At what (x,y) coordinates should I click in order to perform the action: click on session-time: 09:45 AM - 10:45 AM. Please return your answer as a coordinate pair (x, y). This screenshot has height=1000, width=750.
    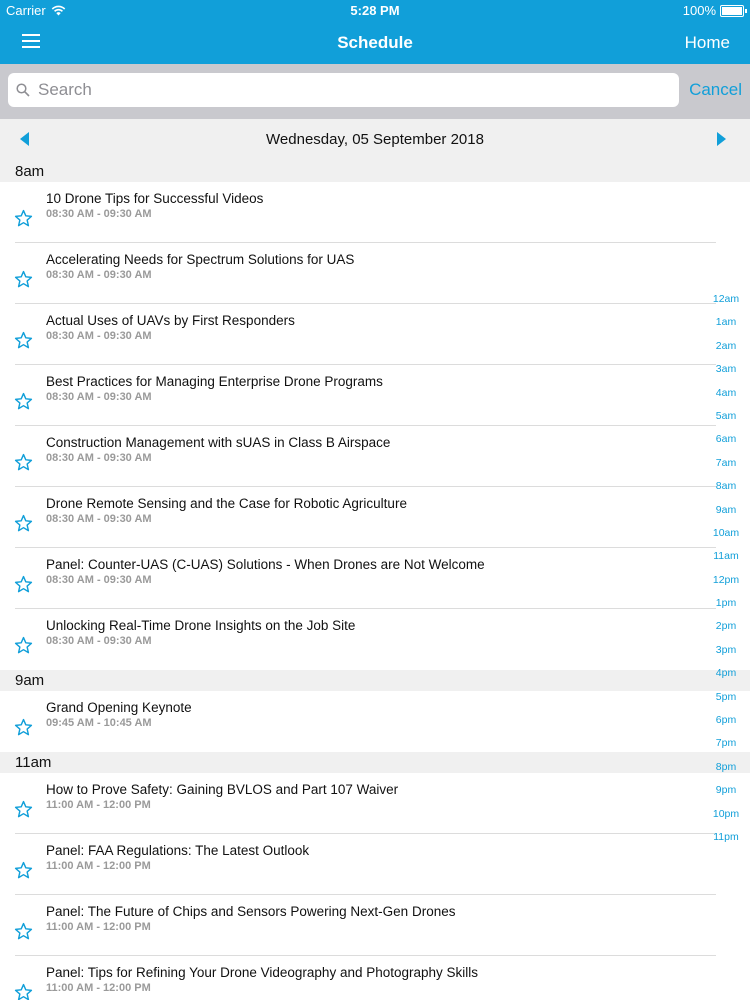
    Looking at the image, I should click on (99, 723).